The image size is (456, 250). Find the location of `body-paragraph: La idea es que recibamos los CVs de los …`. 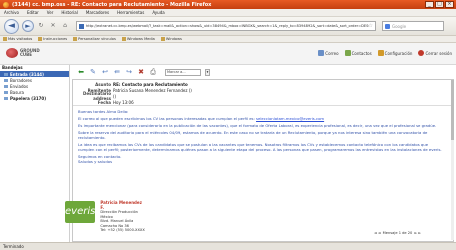

body-paragraph: La idea es que recibamos los CVs de los … is located at coordinates (260, 147).